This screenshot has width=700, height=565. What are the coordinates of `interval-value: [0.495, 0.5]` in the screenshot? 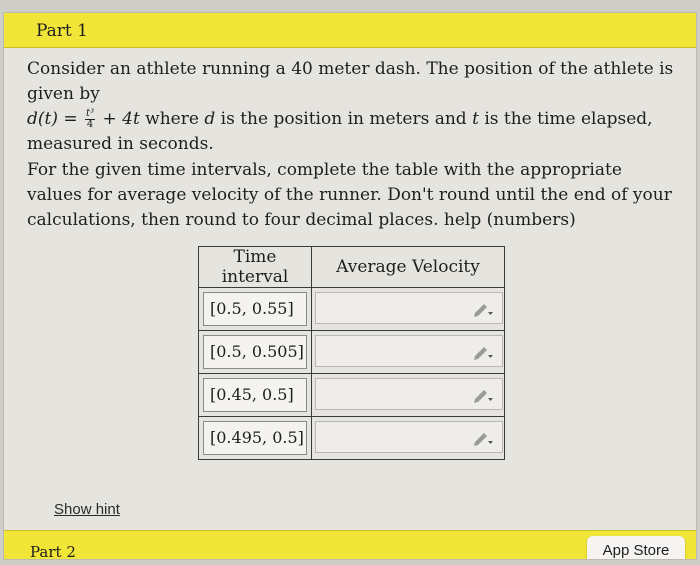 It's located at (255, 438).